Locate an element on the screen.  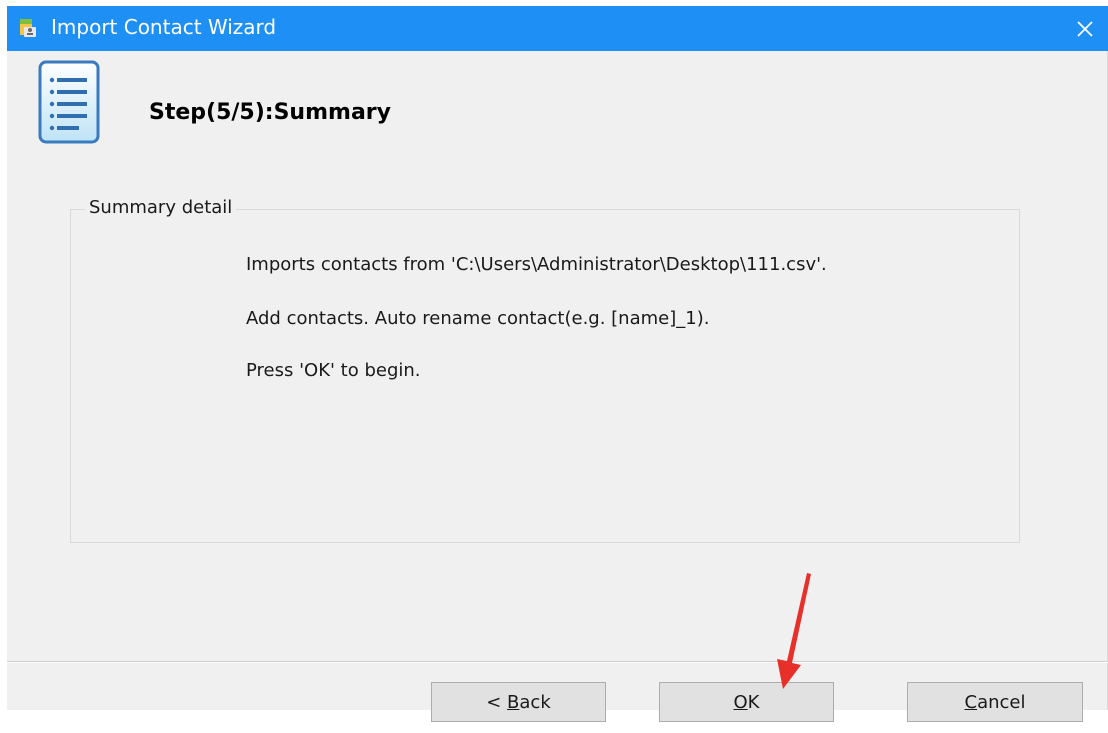
window-title: Import Contact Wizard is located at coordinates (164, 27).